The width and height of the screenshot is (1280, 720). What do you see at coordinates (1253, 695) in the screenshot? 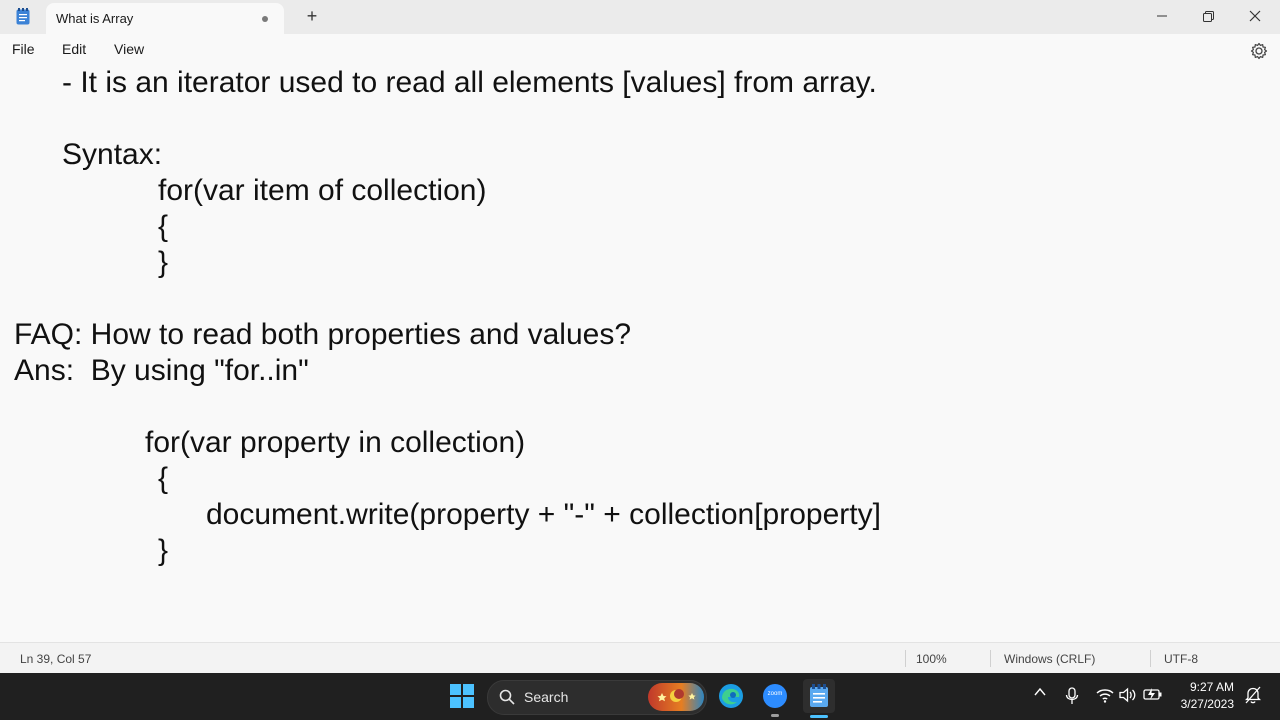
I see `notification-icon` at bounding box center [1253, 695].